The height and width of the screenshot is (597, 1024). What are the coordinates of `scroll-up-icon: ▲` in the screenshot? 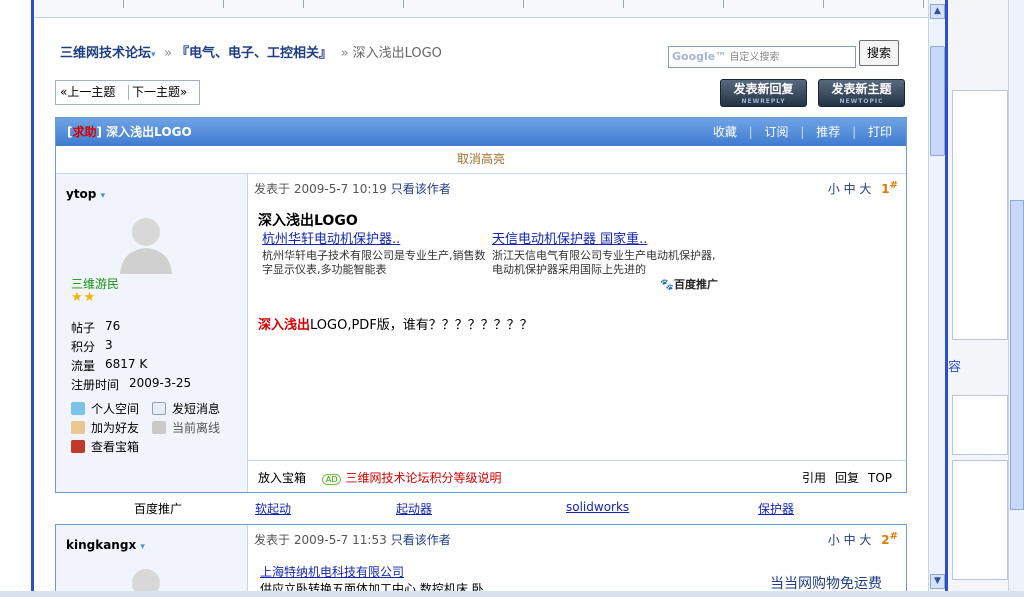 It's located at (937, 11).